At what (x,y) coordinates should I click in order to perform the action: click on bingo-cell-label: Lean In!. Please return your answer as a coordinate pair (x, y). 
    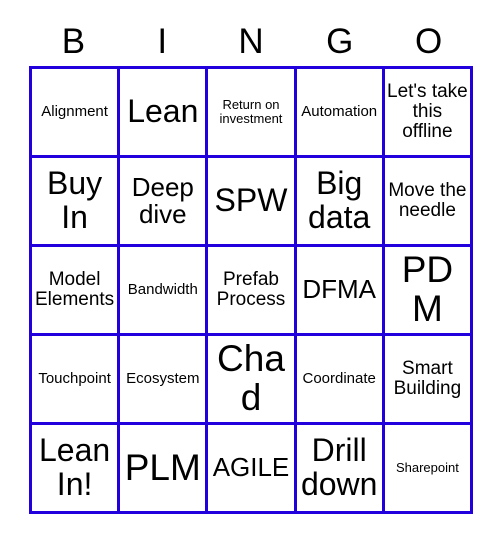
    Looking at the image, I should click on (75, 467).